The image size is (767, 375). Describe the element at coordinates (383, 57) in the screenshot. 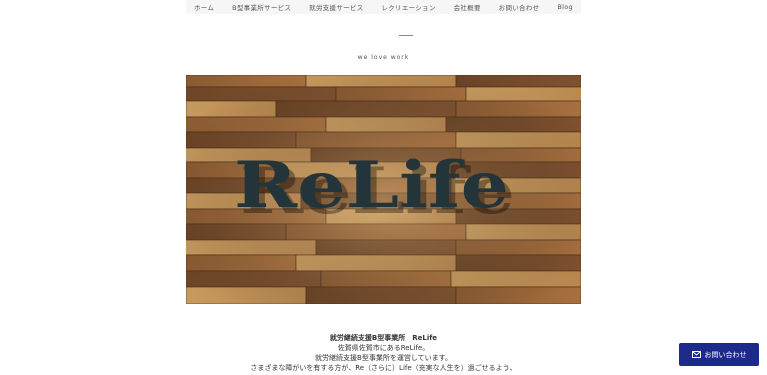

I see `tagline: we love work` at that location.